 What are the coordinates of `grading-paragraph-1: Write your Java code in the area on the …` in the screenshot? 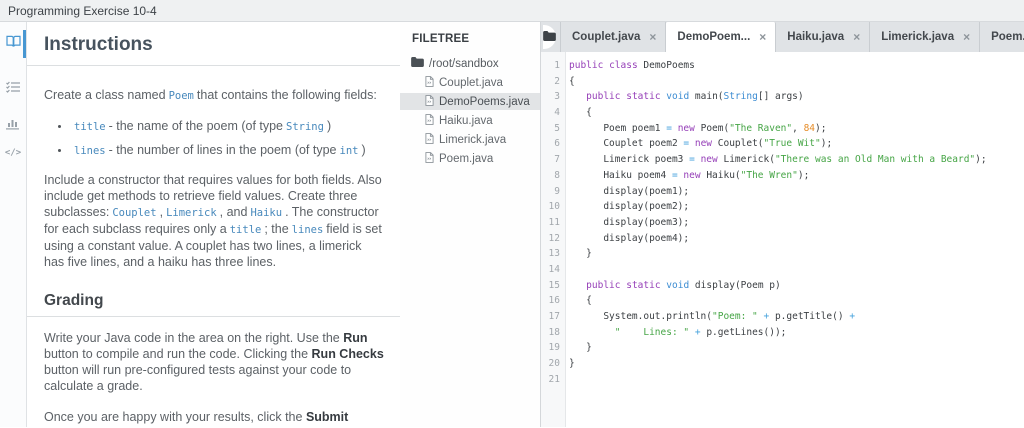 It's located at (214, 362).